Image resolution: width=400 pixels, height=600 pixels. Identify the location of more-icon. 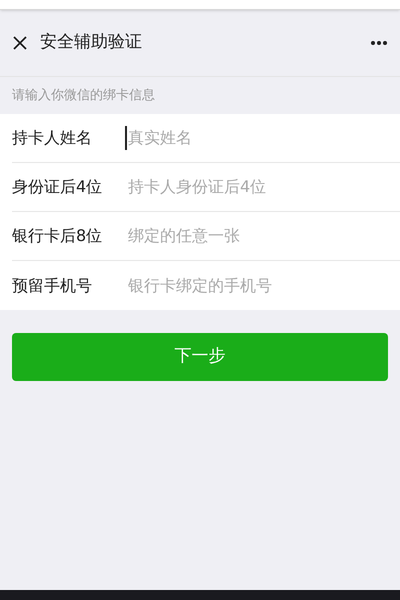
(379, 43).